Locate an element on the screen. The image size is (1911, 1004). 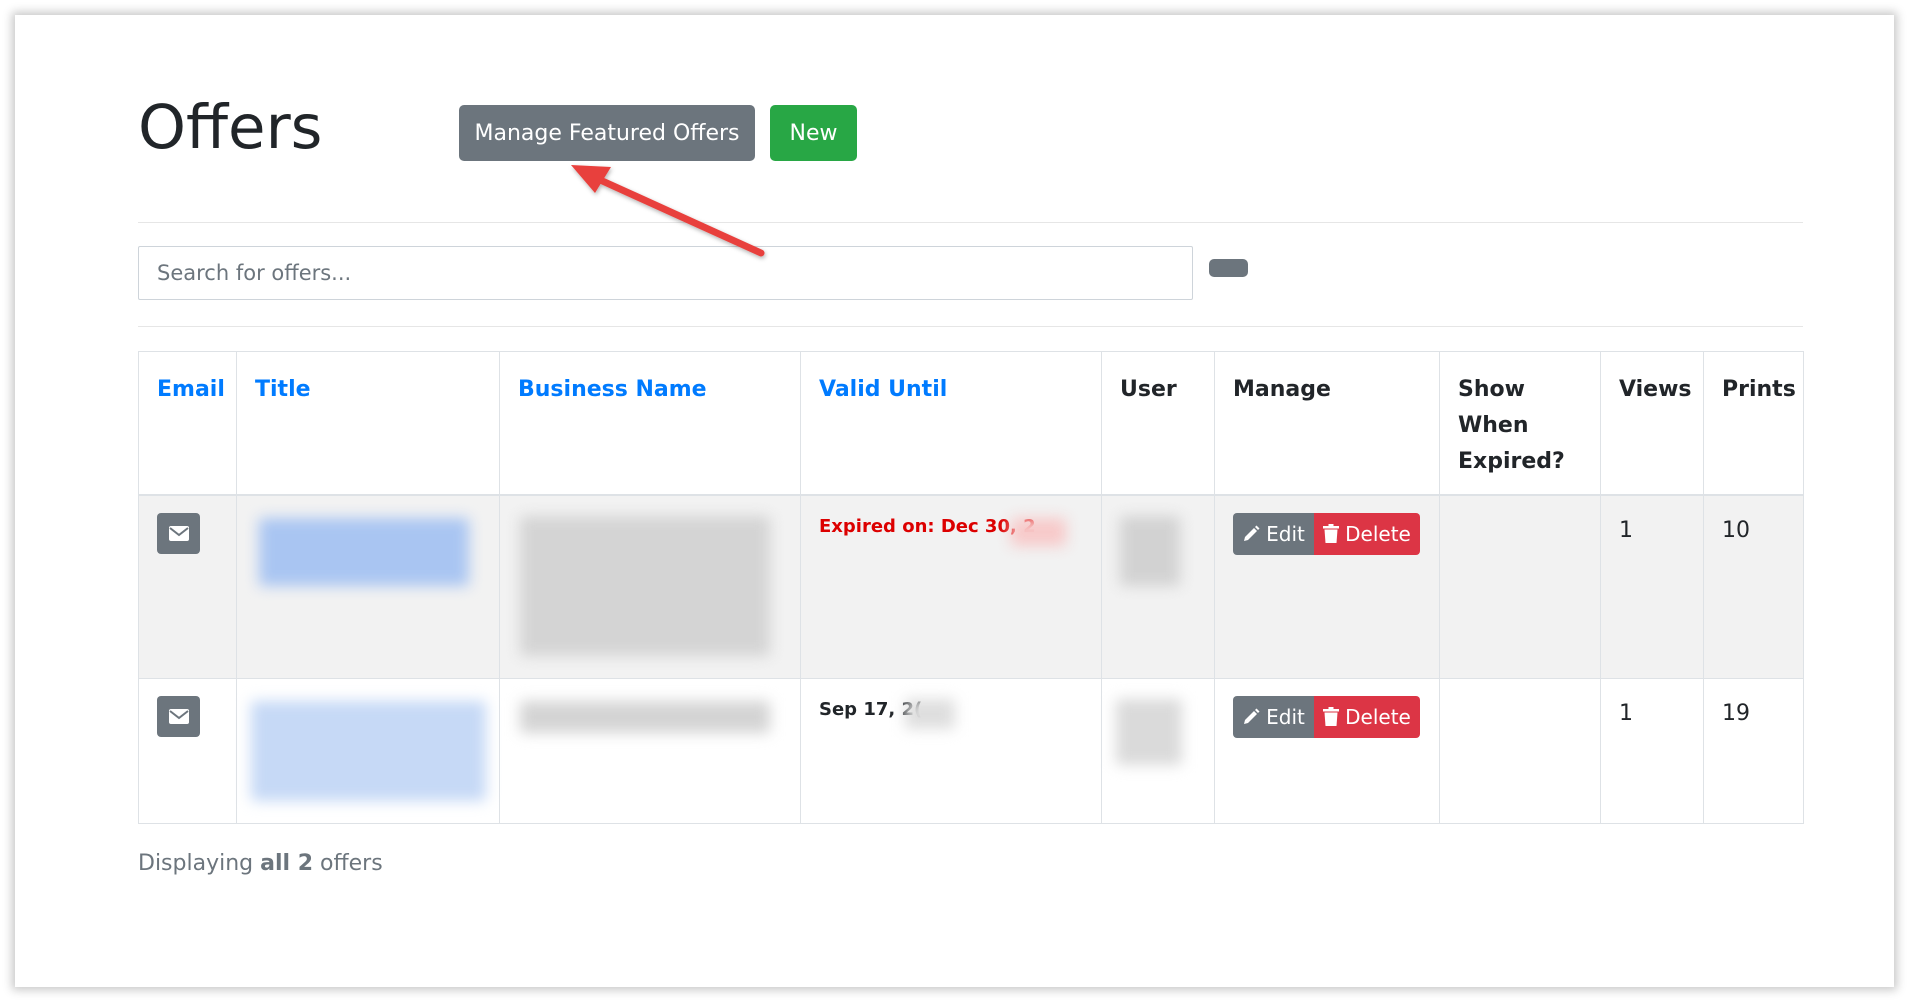
table-row: Sep 17, 2(Edit Delete 1 19 is located at coordinates (971, 750).